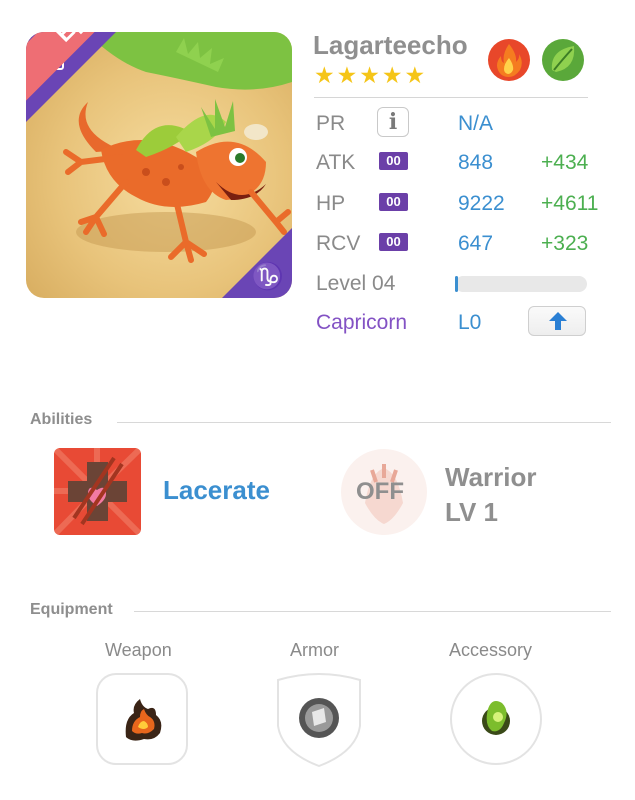 The image size is (635, 800). I want to click on armor-slot, so click(319, 719).